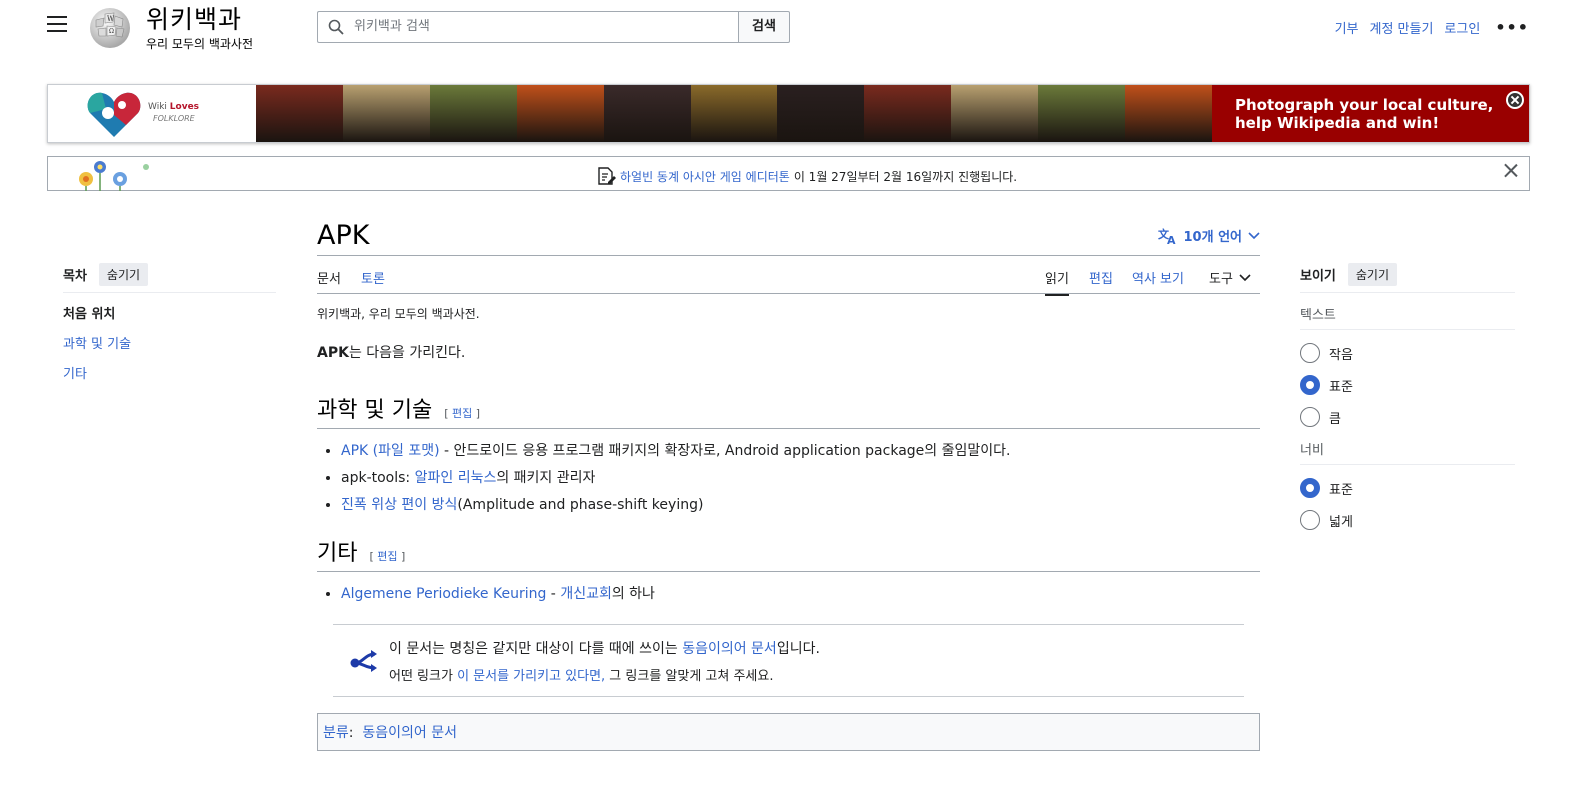 The image size is (1577, 792). Describe the element at coordinates (169, 378) in the screenshot. I see `toc-item-other: 기타` at that location.